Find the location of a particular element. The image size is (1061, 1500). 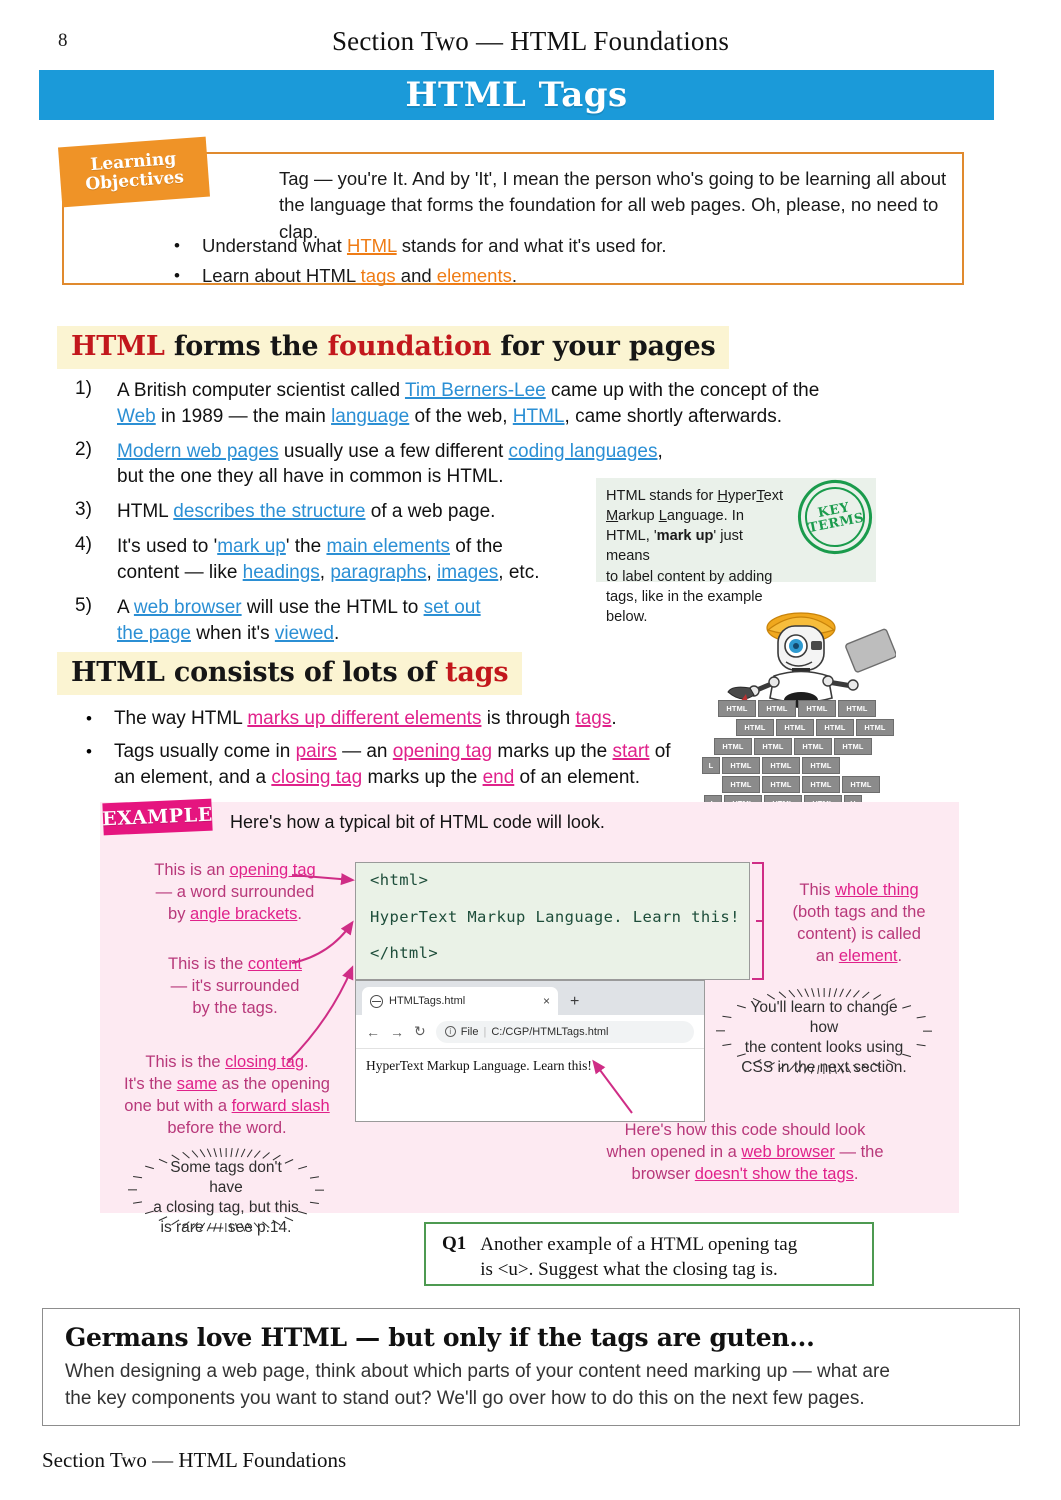

url-text: C:/CGP/HTMLTags.html is located at coordinates (550, 1031).